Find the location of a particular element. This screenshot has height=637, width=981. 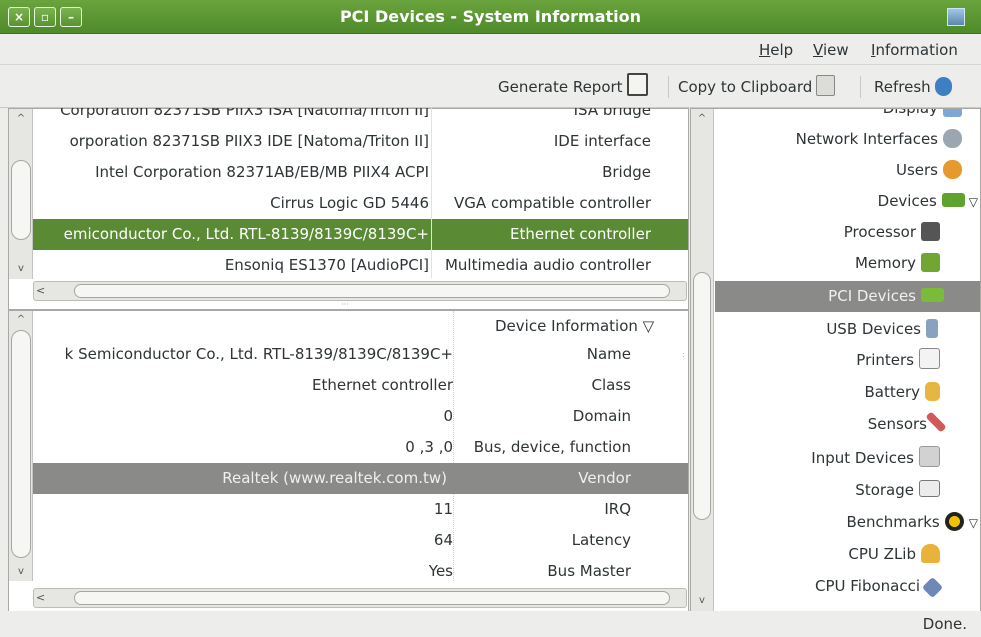

sidebar-item-usb-devices: USB Devices is located at coordinates (847, 329).